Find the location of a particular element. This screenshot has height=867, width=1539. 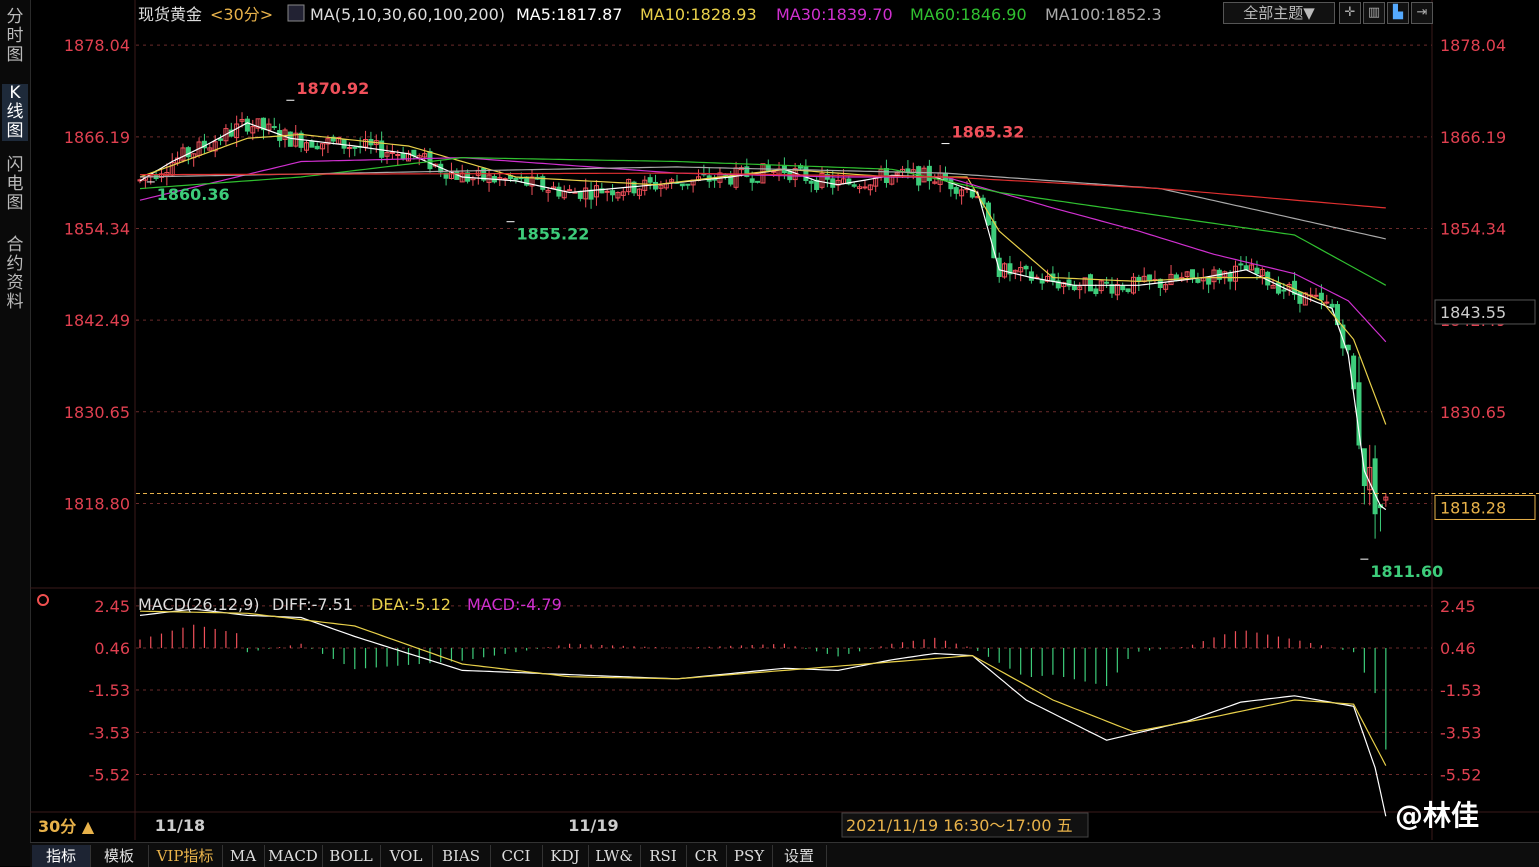

period-selector: 30分 ▲ is located at coordinates (83, 827).